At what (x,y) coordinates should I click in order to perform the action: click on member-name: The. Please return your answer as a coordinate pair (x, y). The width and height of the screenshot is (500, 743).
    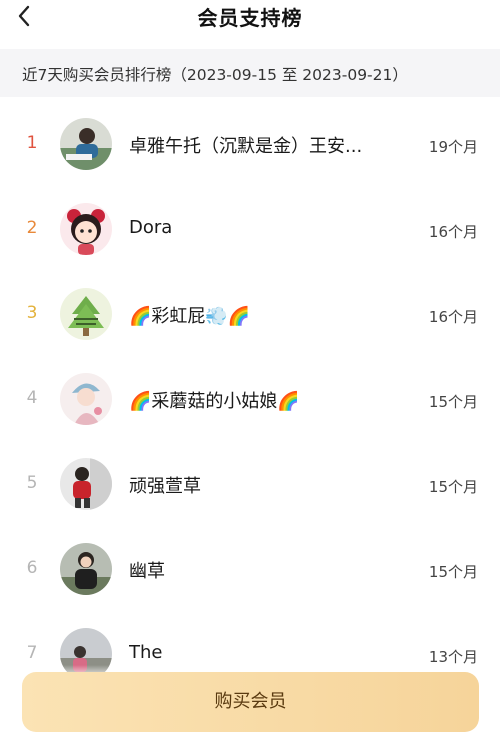
    Looking at the image, I should click on (146, 652).